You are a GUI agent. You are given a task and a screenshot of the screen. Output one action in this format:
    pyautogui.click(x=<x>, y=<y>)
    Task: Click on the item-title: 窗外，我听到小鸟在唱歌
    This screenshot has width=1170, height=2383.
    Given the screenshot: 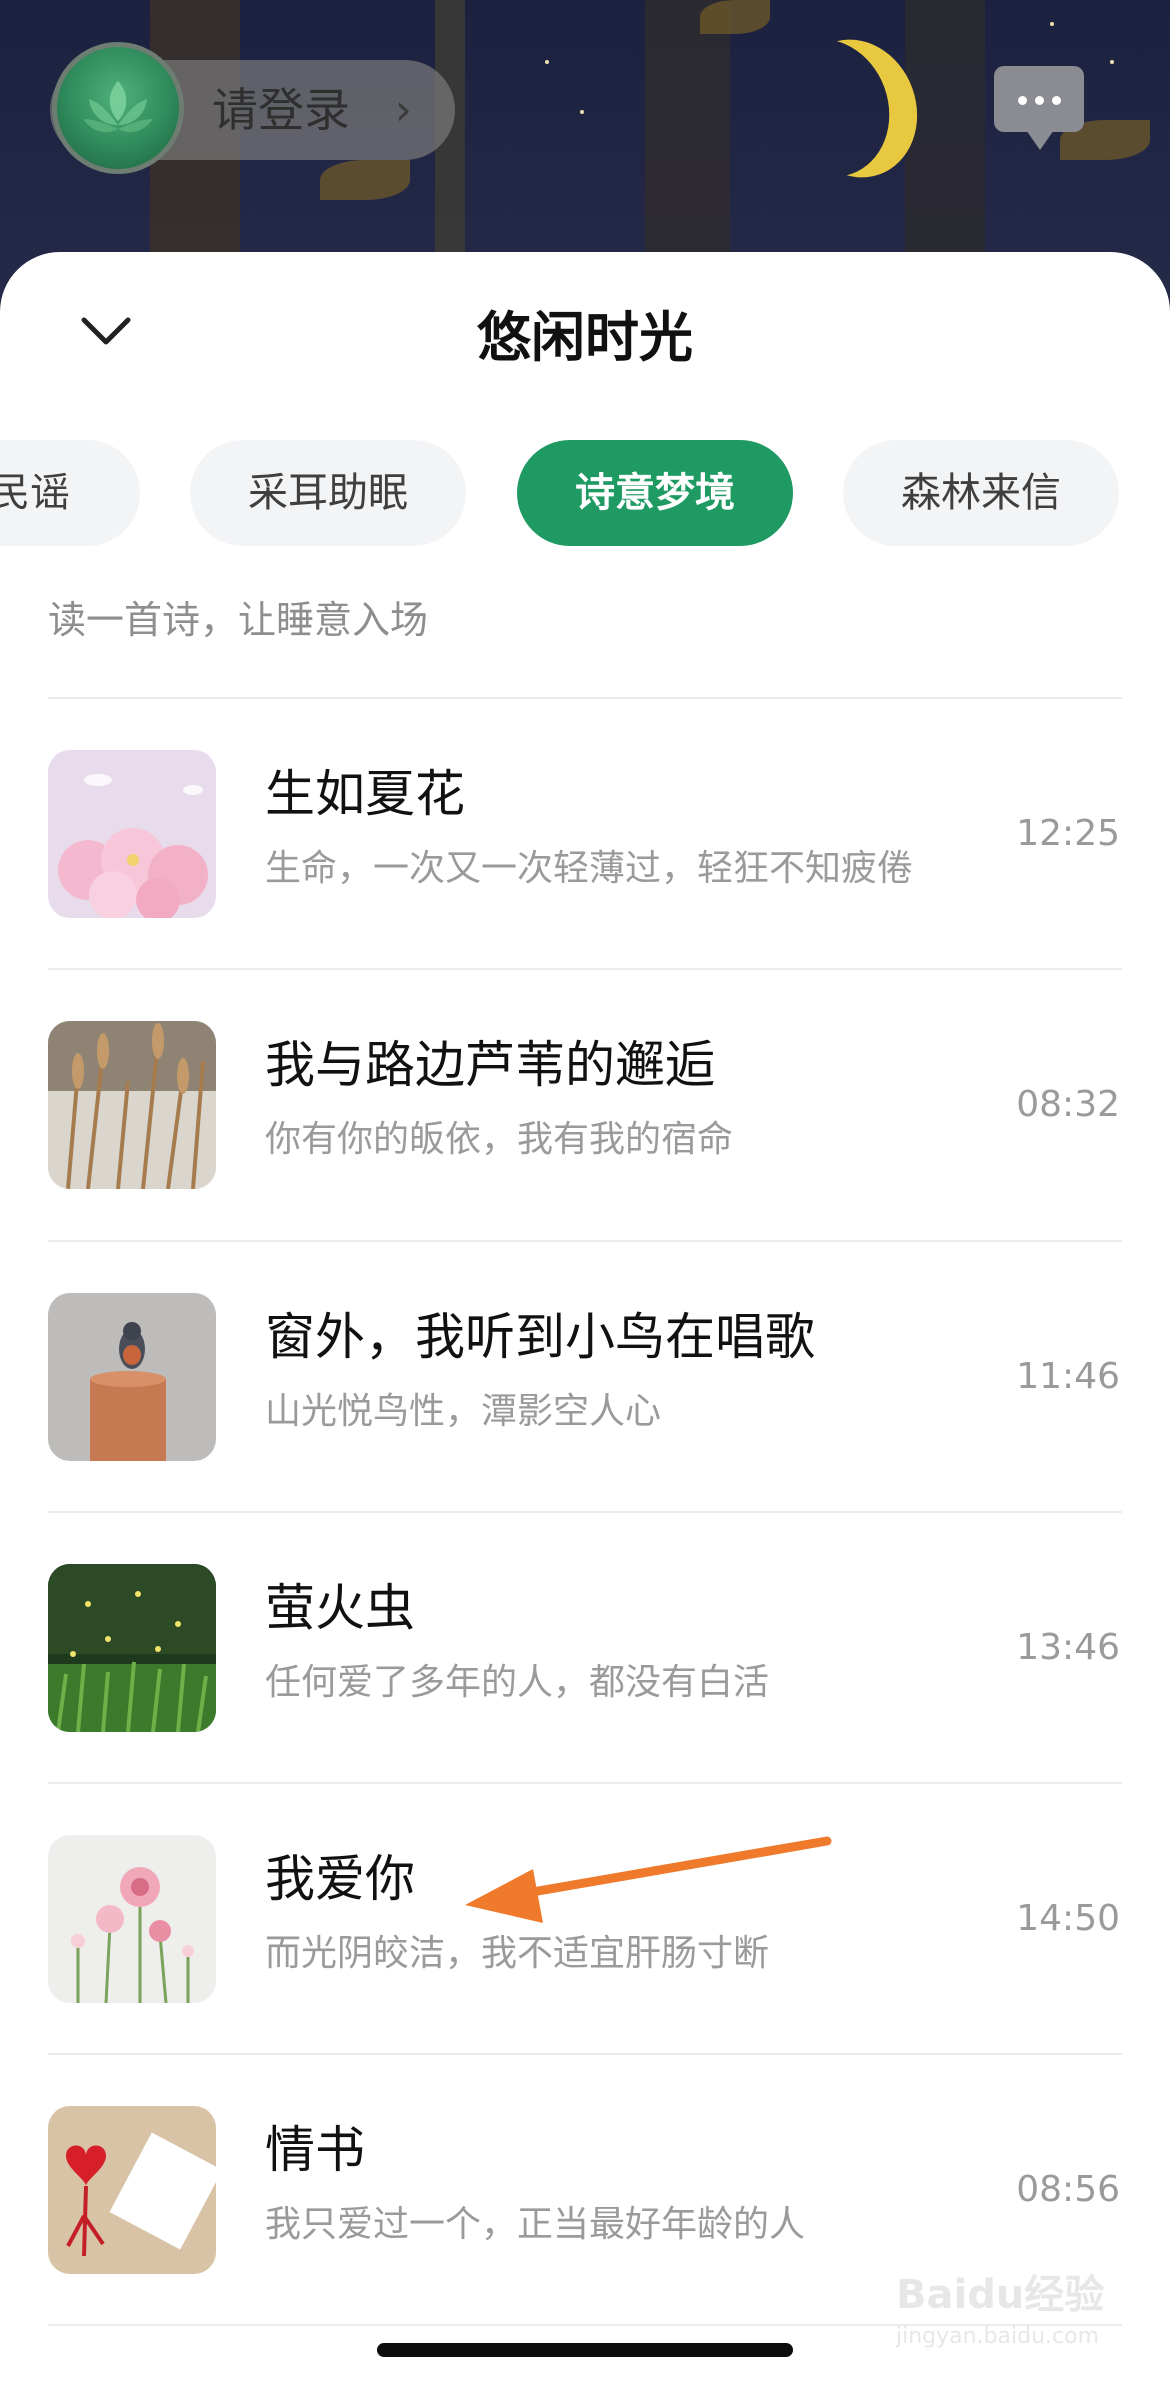 What is the action you would take?
    pyautogui.click(x=540, y=1337)
    